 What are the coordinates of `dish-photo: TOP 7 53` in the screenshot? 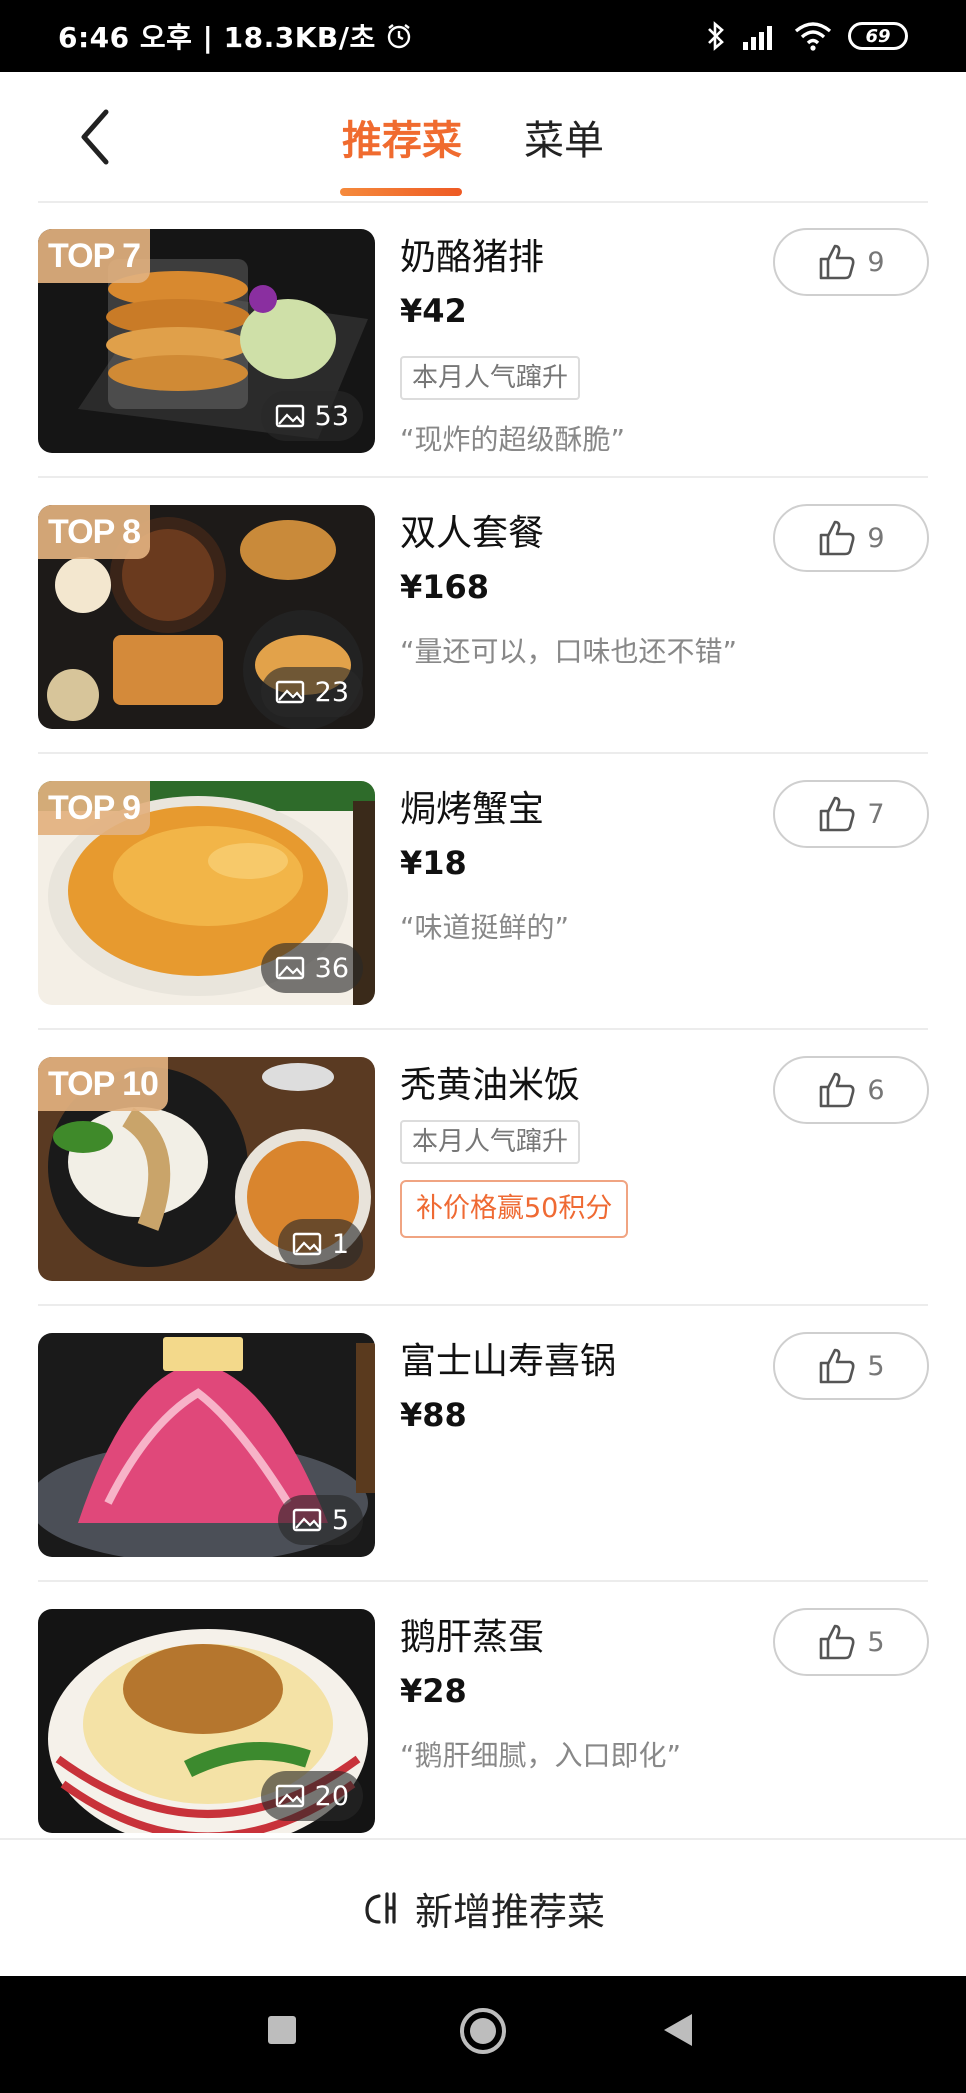 It's located at (206, 341).